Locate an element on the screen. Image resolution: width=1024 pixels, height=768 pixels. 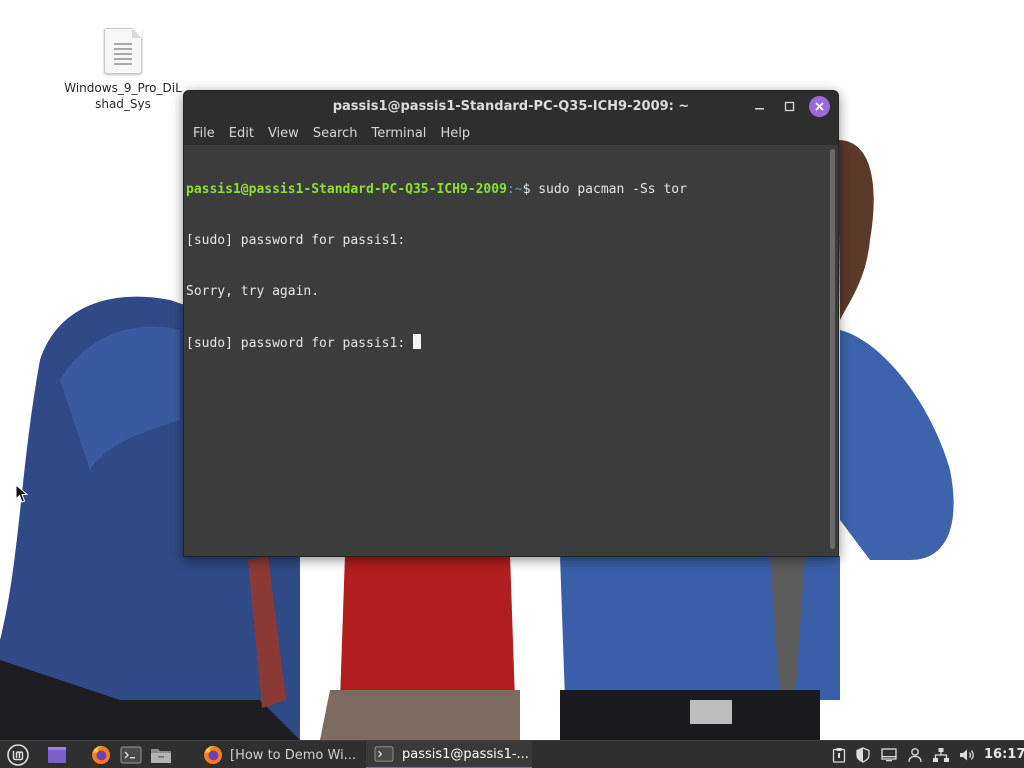
menu-edit: Edit is located at coordinates (241, 133).